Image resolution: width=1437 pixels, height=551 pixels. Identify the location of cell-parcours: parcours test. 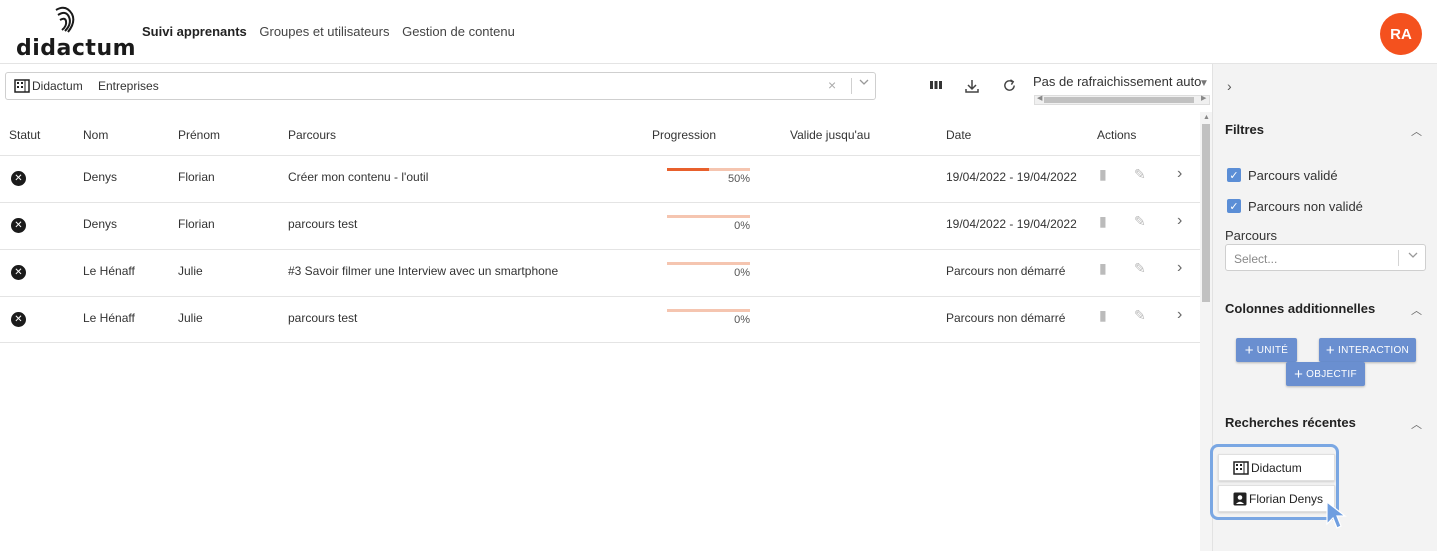
(323, 318).